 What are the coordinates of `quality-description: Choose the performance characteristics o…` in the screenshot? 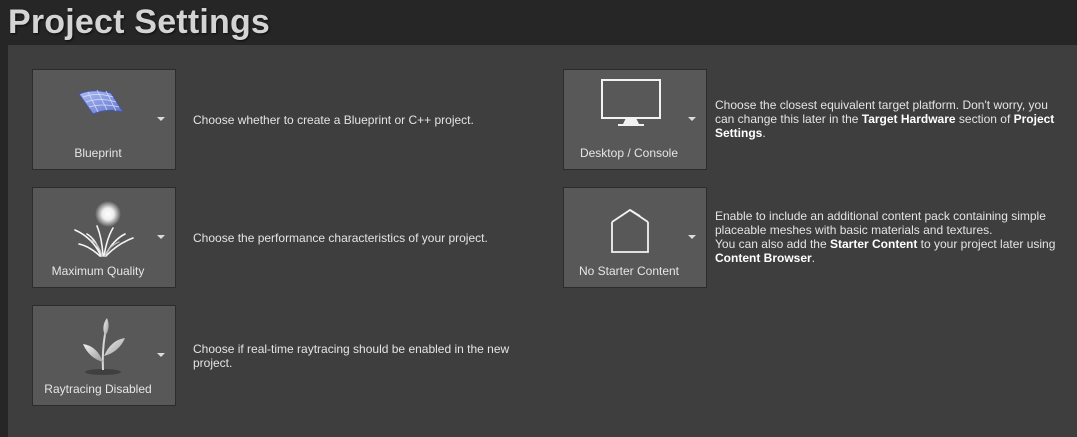 It's located at (340, 238).